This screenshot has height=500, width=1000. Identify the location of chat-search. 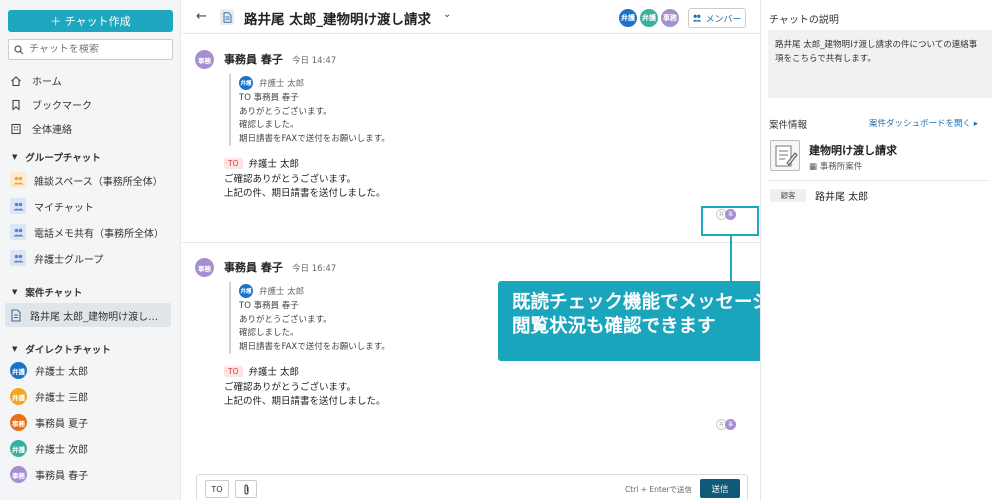
(90, 49).